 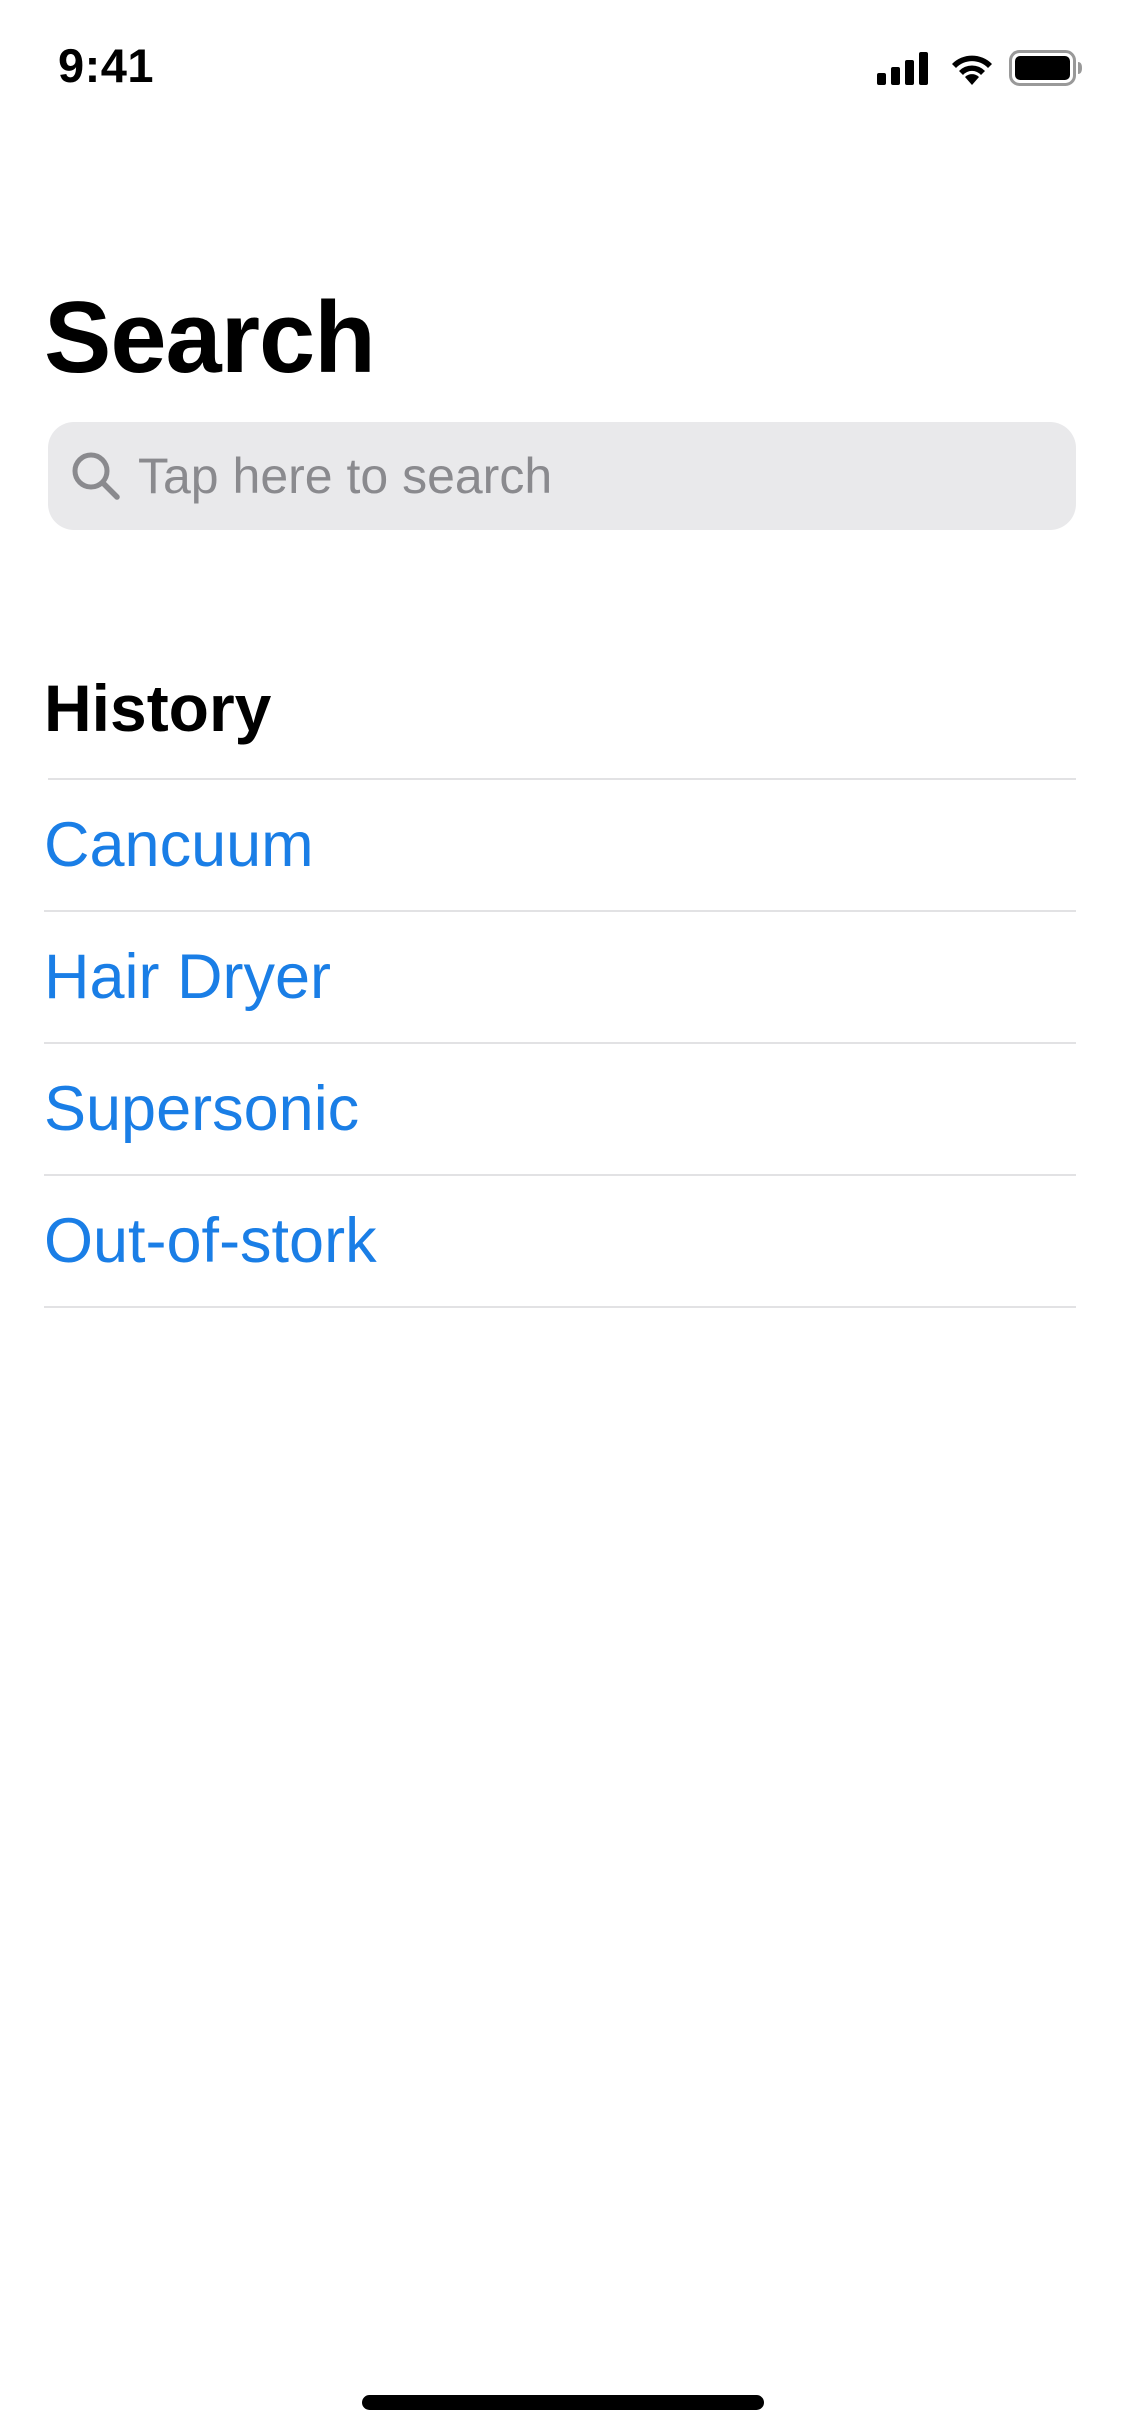 What do you see at coordinates (562, 66) in the screenshot?
I see `status-bar: 9:41` at bounding box center [562, 66].